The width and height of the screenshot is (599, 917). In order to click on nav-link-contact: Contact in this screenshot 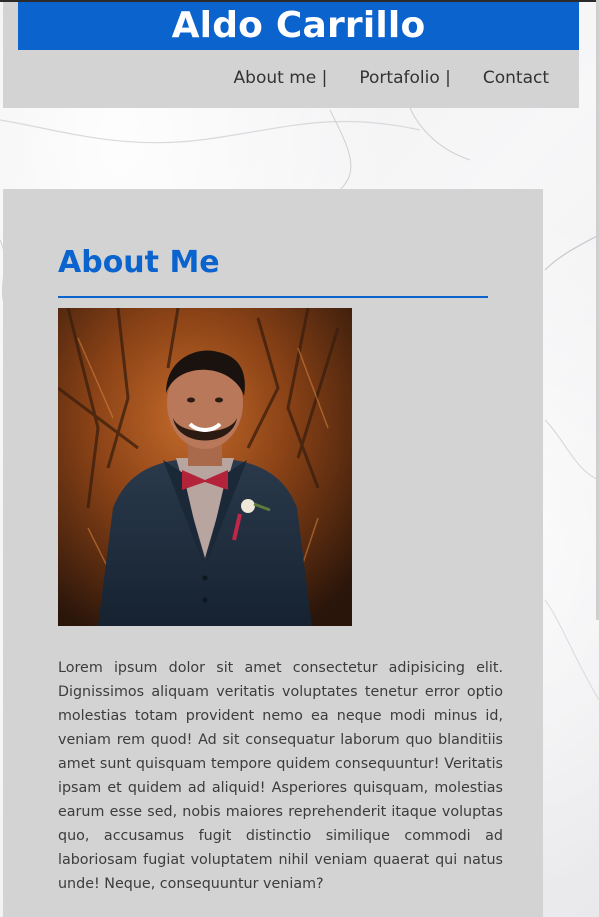, I will do `click(516, 78)`.